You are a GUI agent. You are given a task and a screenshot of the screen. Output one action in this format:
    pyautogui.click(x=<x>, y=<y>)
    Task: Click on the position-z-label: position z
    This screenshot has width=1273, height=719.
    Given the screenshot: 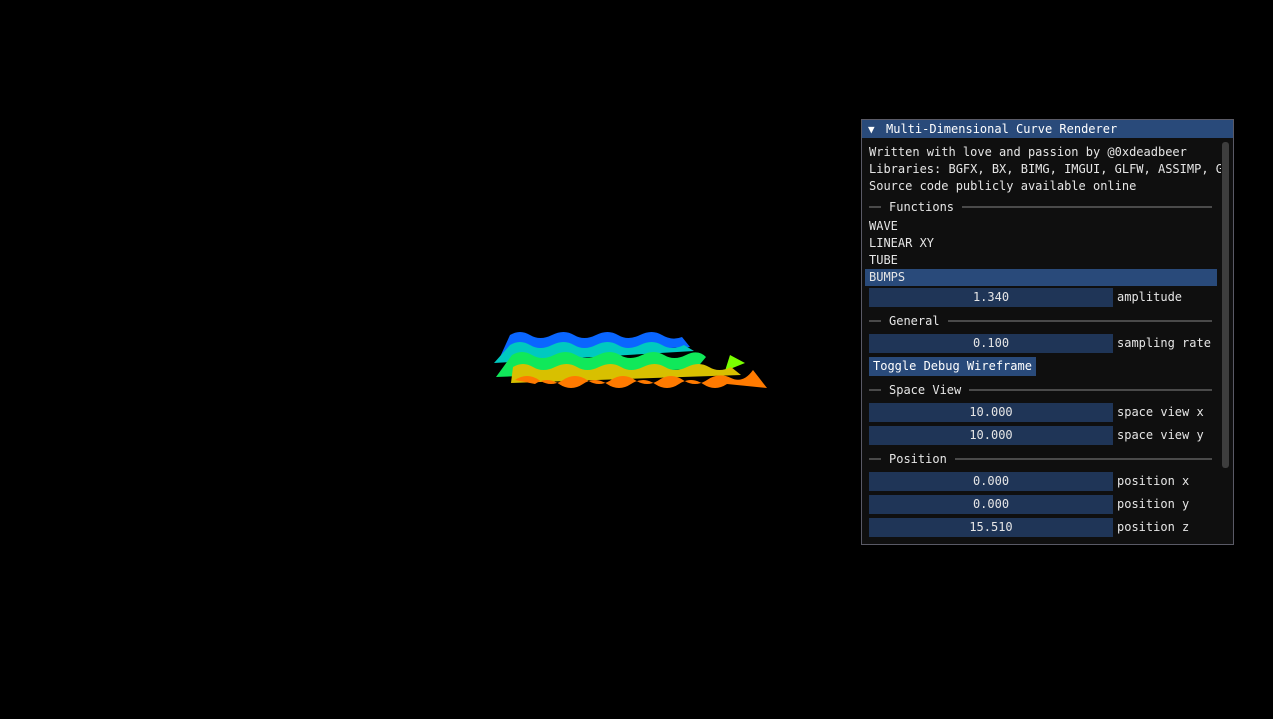 What is the action you would take?
    pyautogui.click(x=1153, y=527)
    